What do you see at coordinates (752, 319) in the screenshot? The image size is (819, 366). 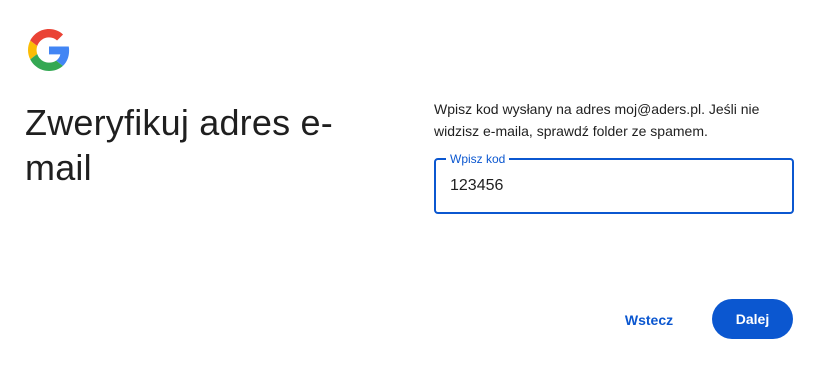 I see `next-button: Dalej` at bounding box center [752, 319].